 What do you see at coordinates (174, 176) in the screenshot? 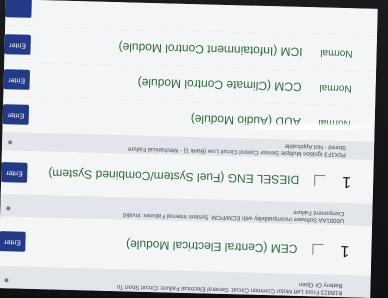
I see `module-name: DIESEL ENG (Fuel System/Combined System)` at bounding box center [174, 176].